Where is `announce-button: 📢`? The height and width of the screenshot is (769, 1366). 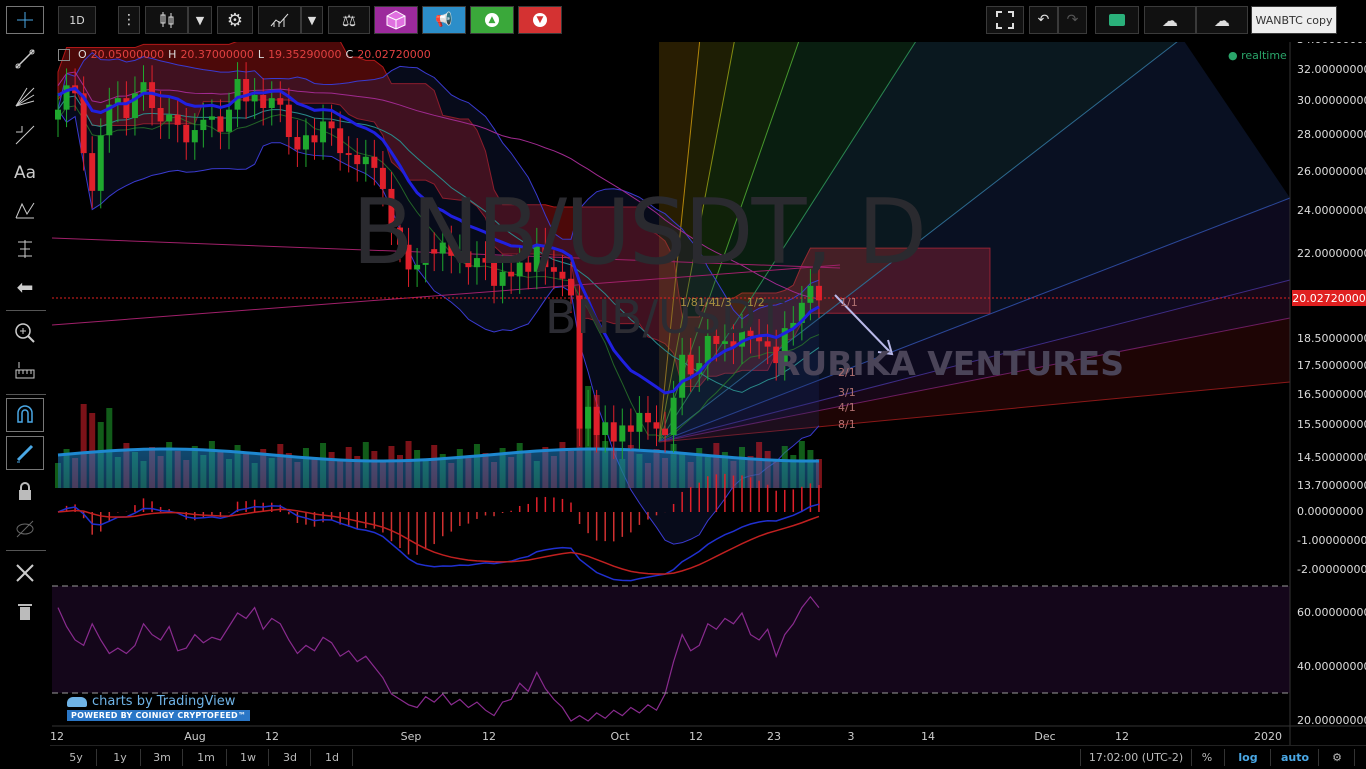
announce-button: 📢 is located at coordinates (444, 20).